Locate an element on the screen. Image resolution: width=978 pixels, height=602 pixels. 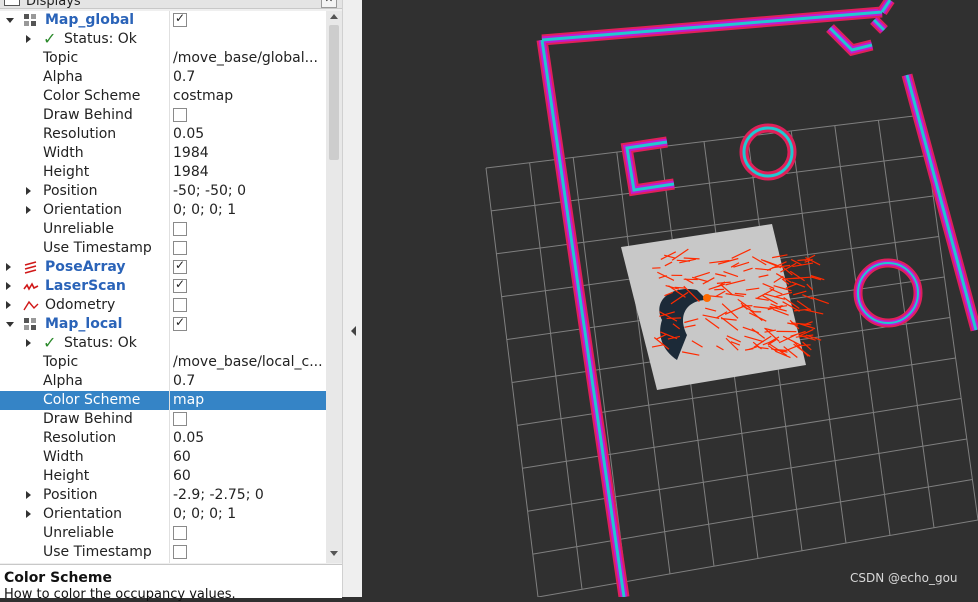
tree-row-color-scheme: Color Scheme costmap is located at coordinates (163, 96).